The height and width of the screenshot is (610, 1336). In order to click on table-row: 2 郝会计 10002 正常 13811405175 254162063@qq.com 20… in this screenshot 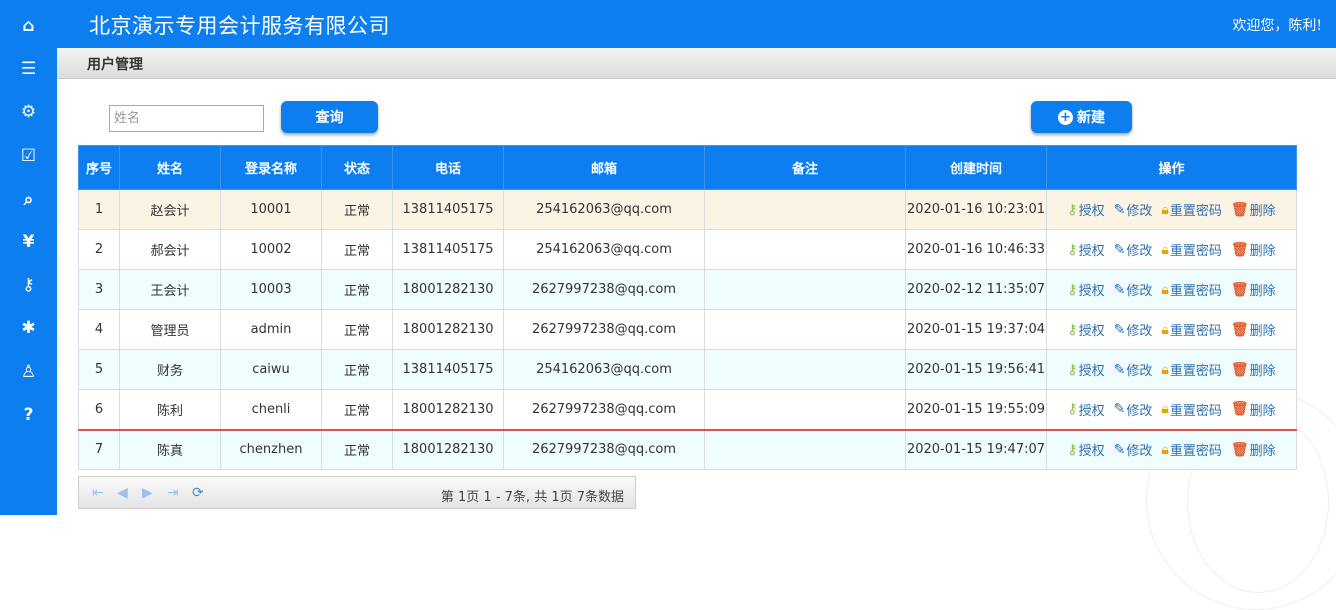, I will do `click(687, 249)`.